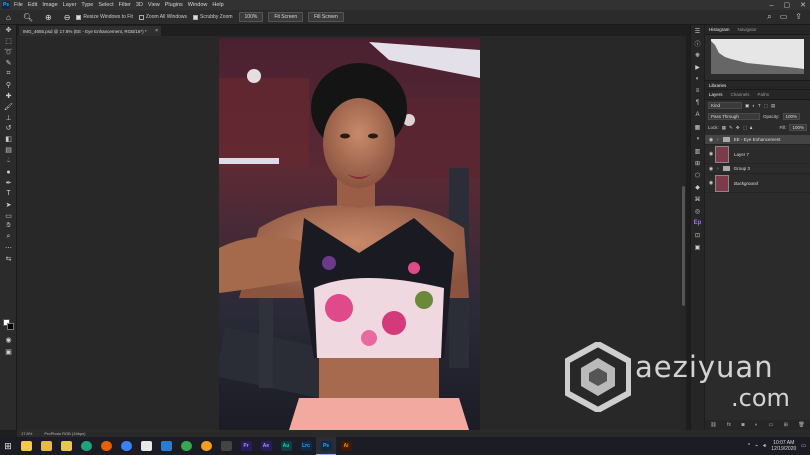 This screenshot has width=810, height=455. What do you see at coordinates (697, 199) in the screenshot?
I see `glyphs-icon: ⌘` at bounding box center [697, 199].